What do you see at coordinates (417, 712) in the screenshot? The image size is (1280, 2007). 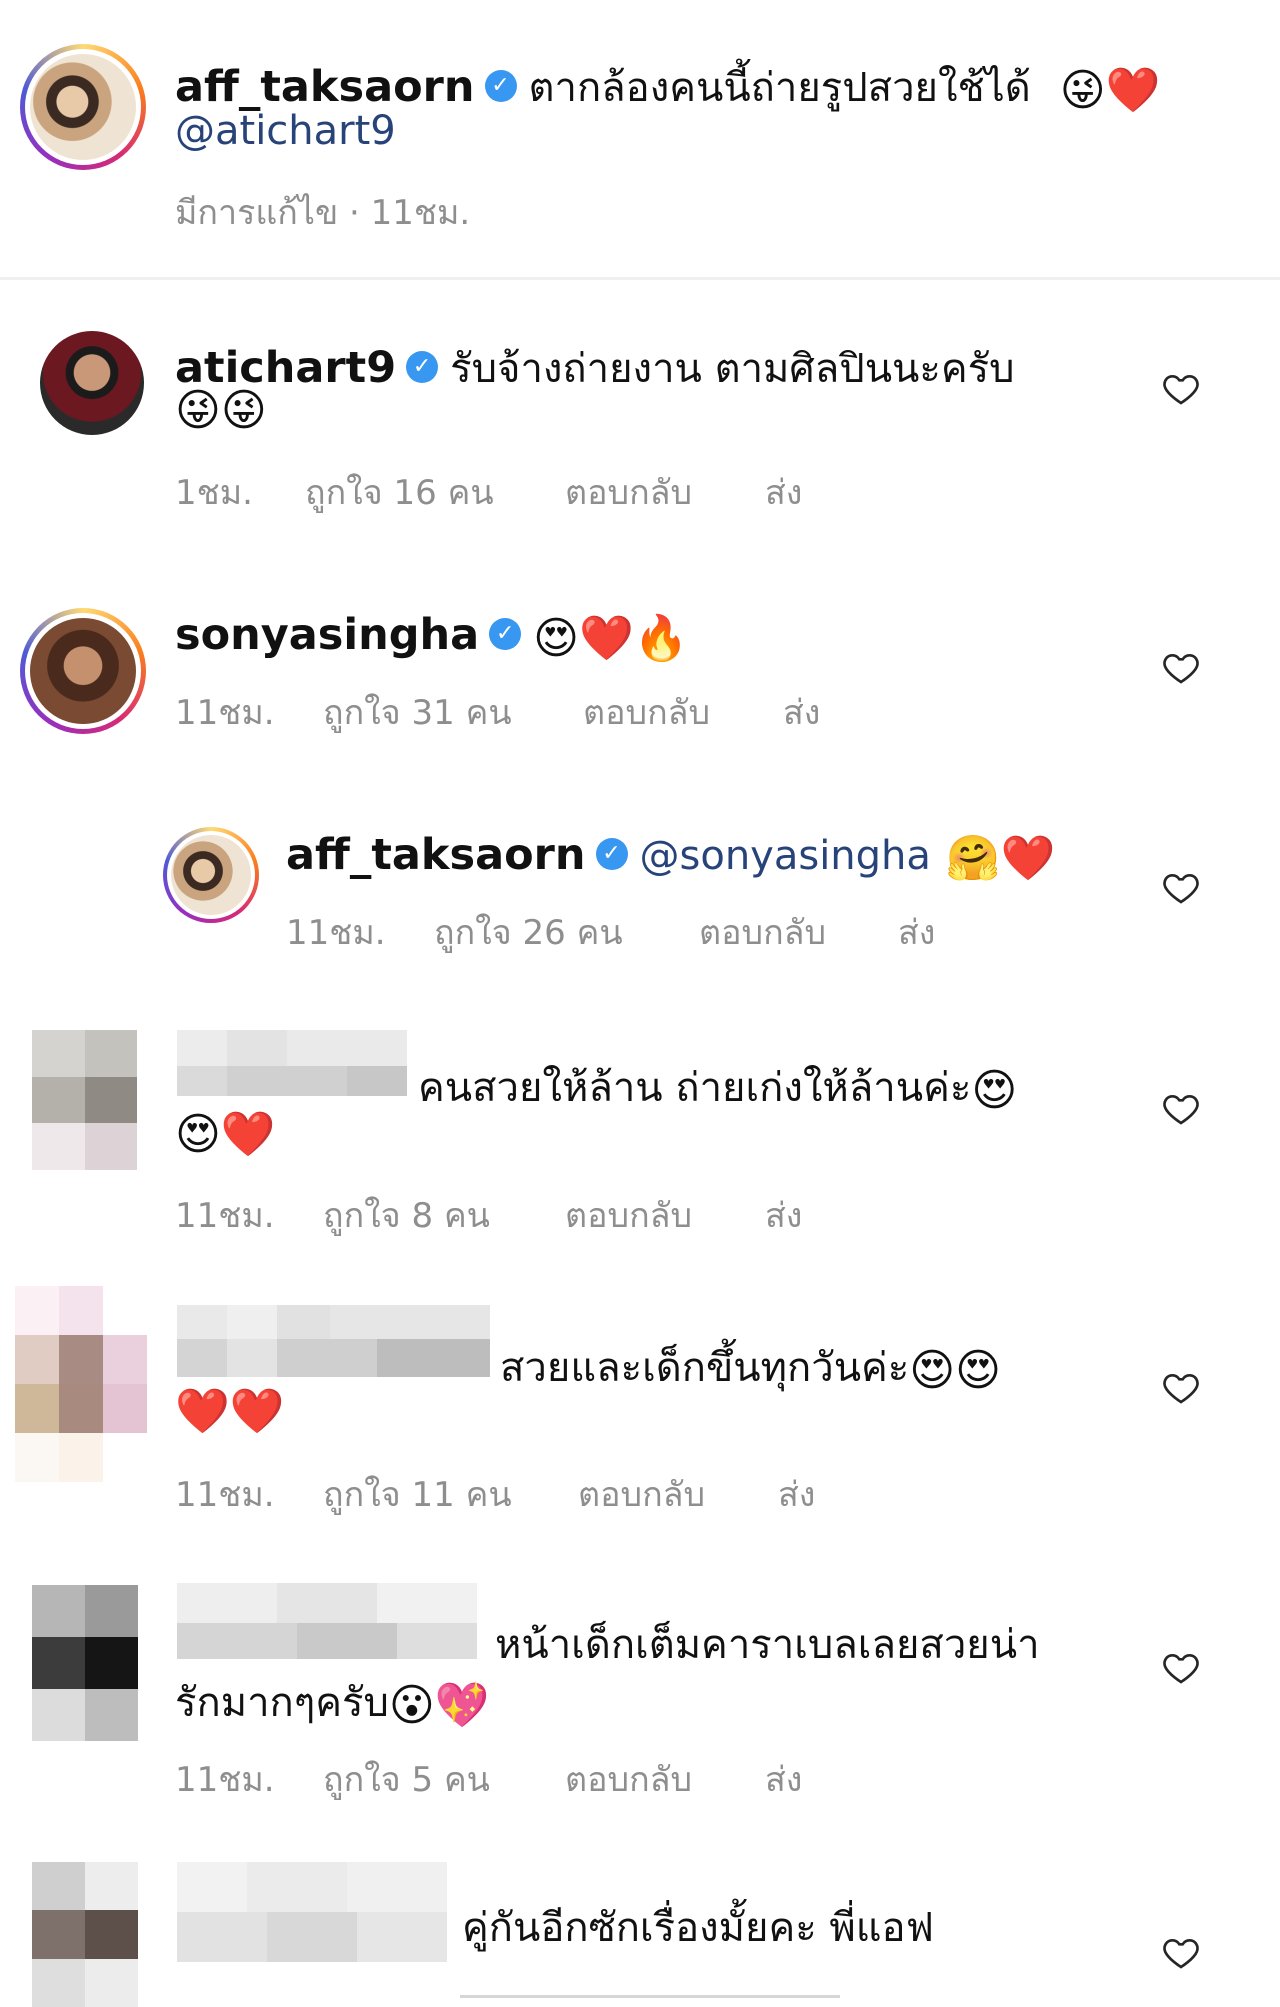 I see `comment-likes: ถูกใจ 31 คน` at bounding box center [417, 712].